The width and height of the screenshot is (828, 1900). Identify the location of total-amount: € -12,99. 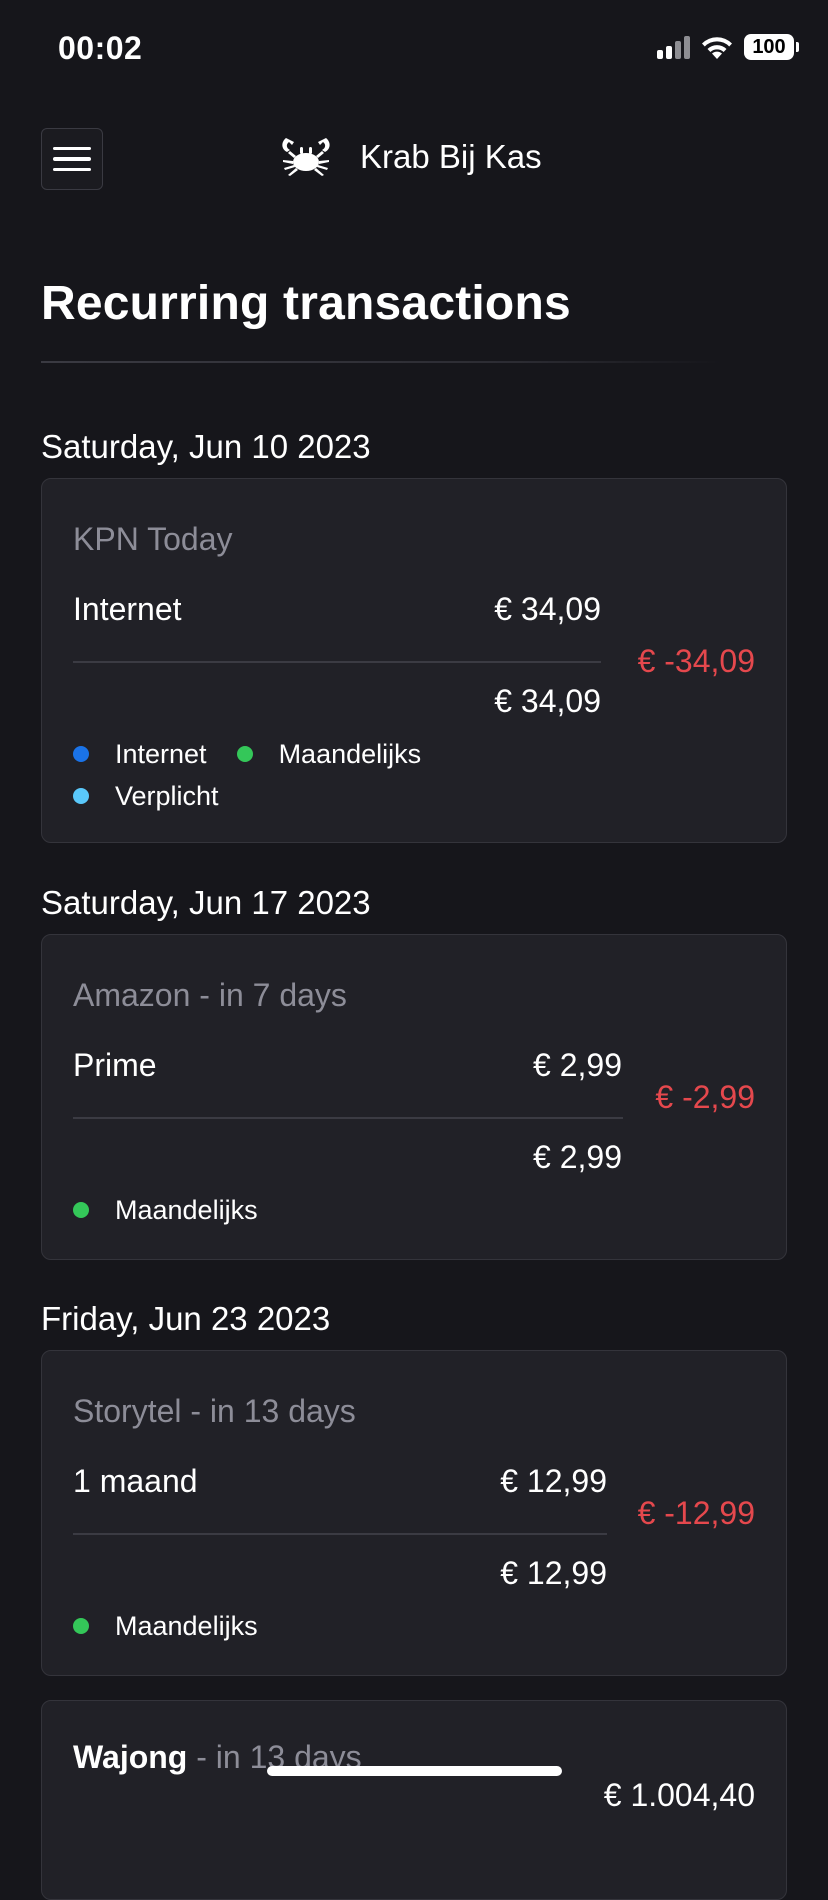
(696, 1513).